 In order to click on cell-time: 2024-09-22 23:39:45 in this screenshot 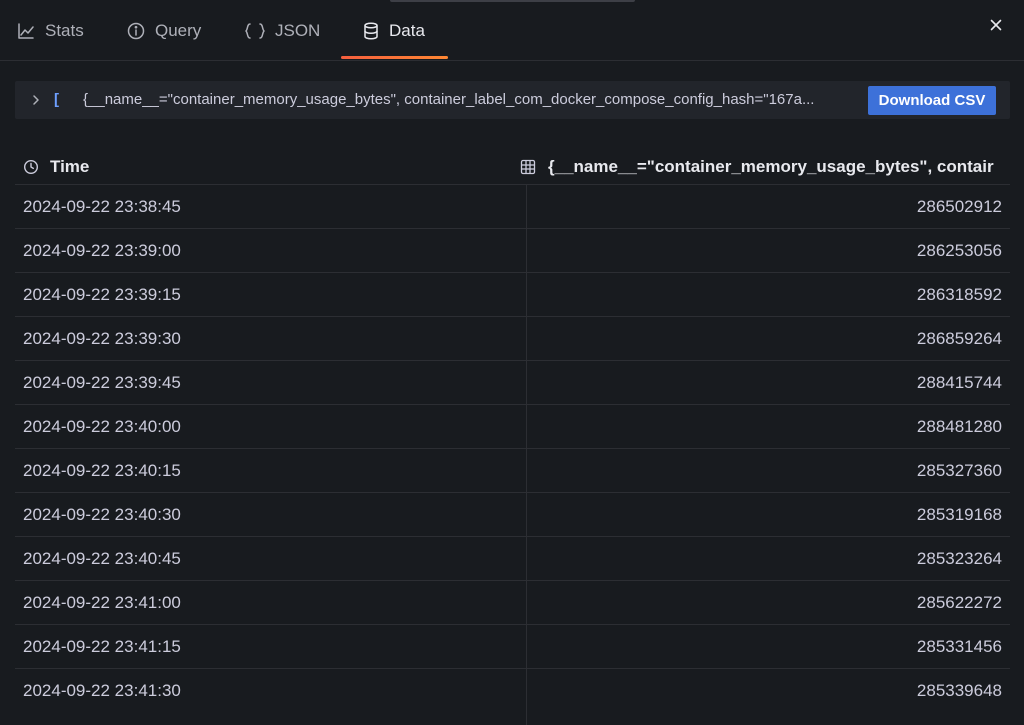, I will do `click(102, 382)`.